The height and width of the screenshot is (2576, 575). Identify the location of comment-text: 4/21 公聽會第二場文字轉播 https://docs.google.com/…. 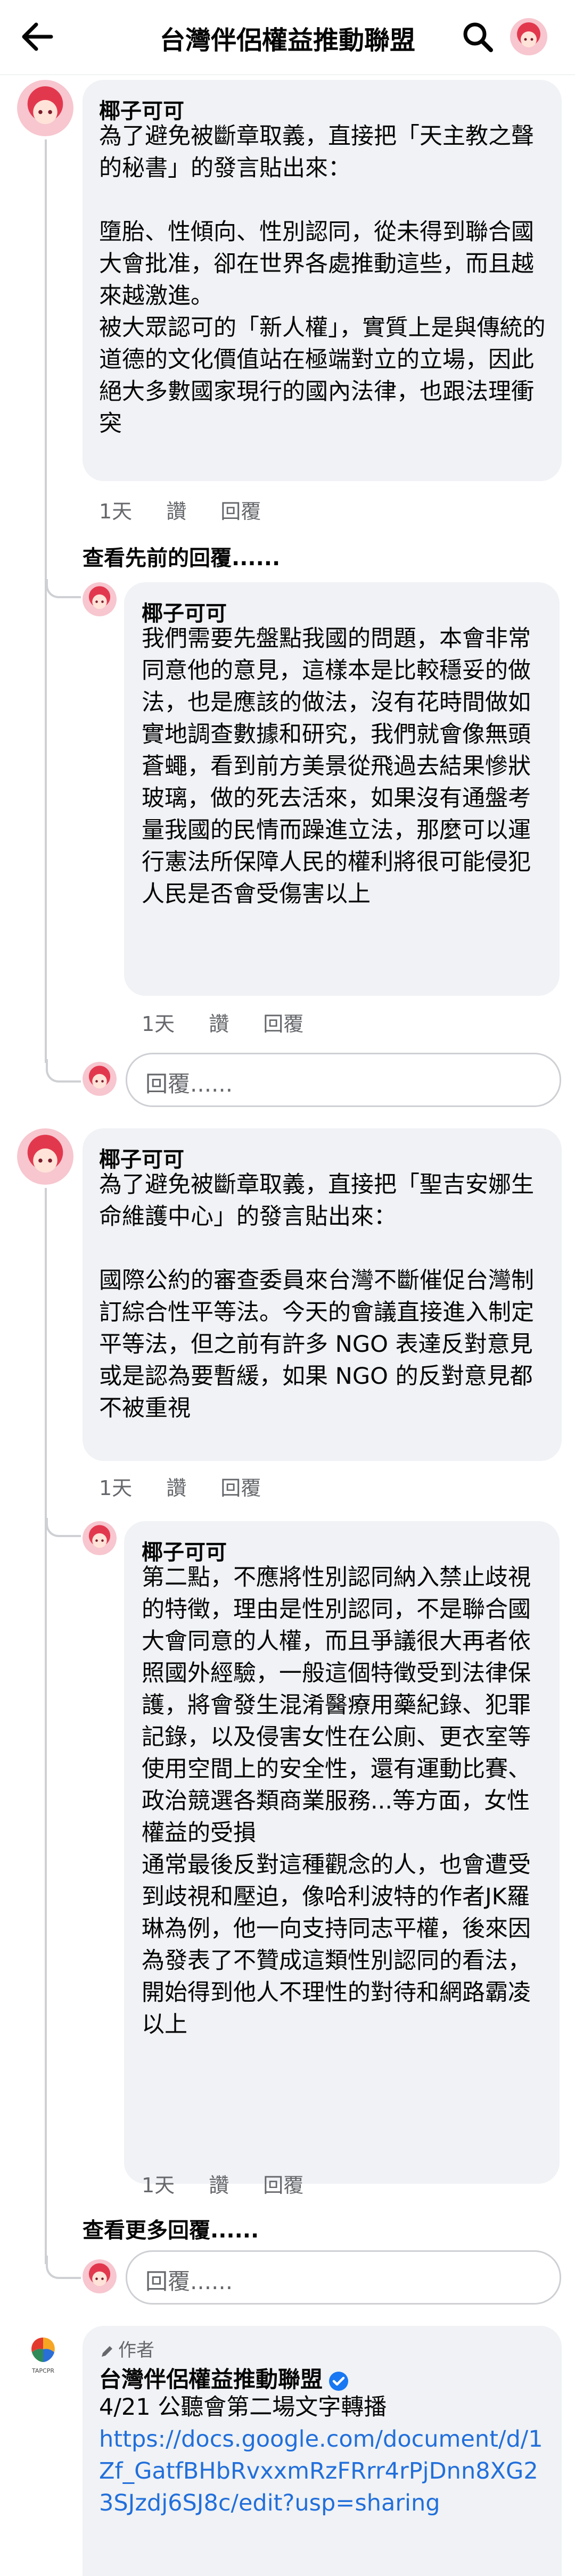
(322, 2455).